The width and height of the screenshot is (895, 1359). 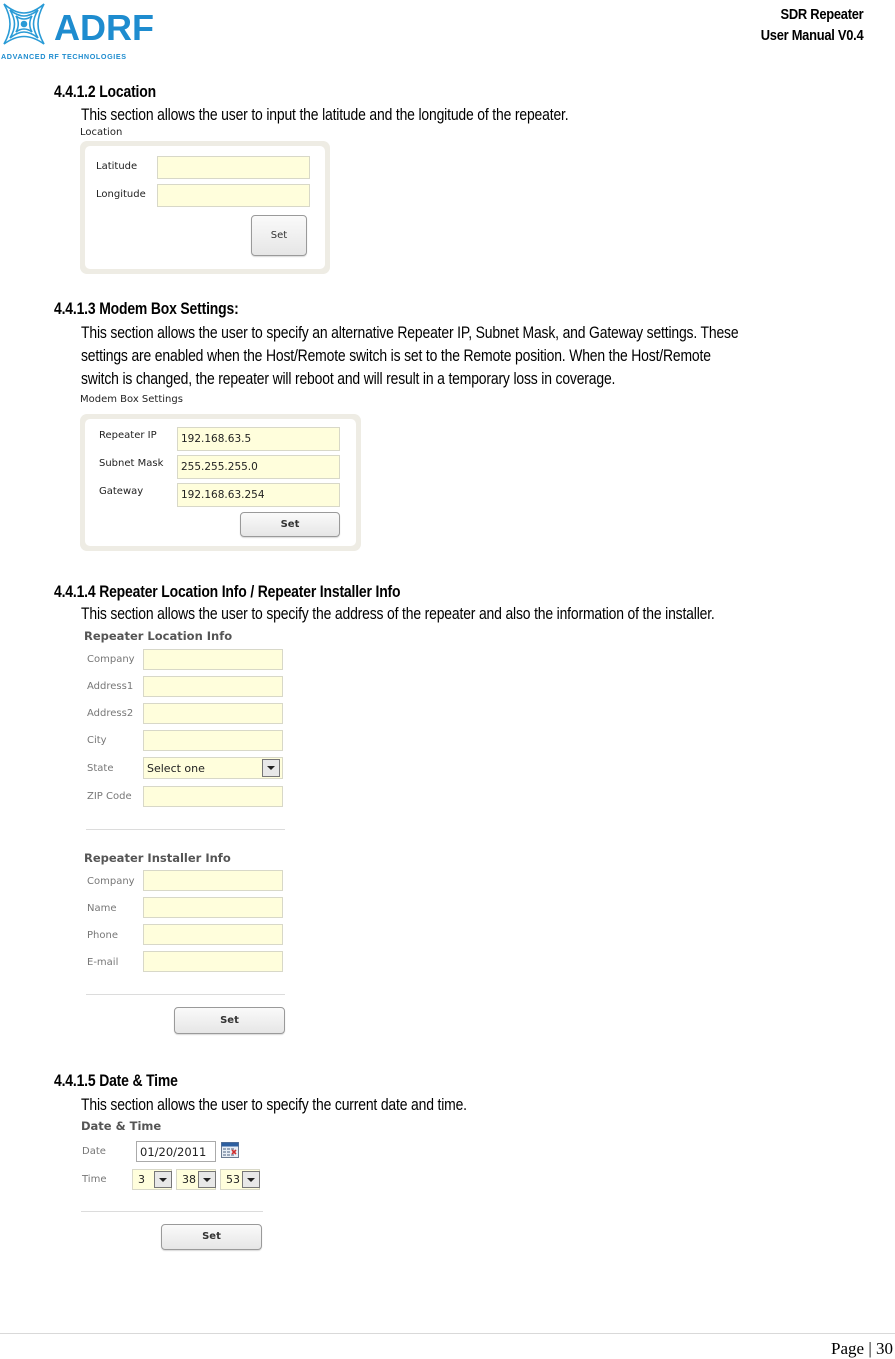 What do you see at coordinates (213, 686) in the screenshot?
I see `address1-input` at bounding box center [213, 686].